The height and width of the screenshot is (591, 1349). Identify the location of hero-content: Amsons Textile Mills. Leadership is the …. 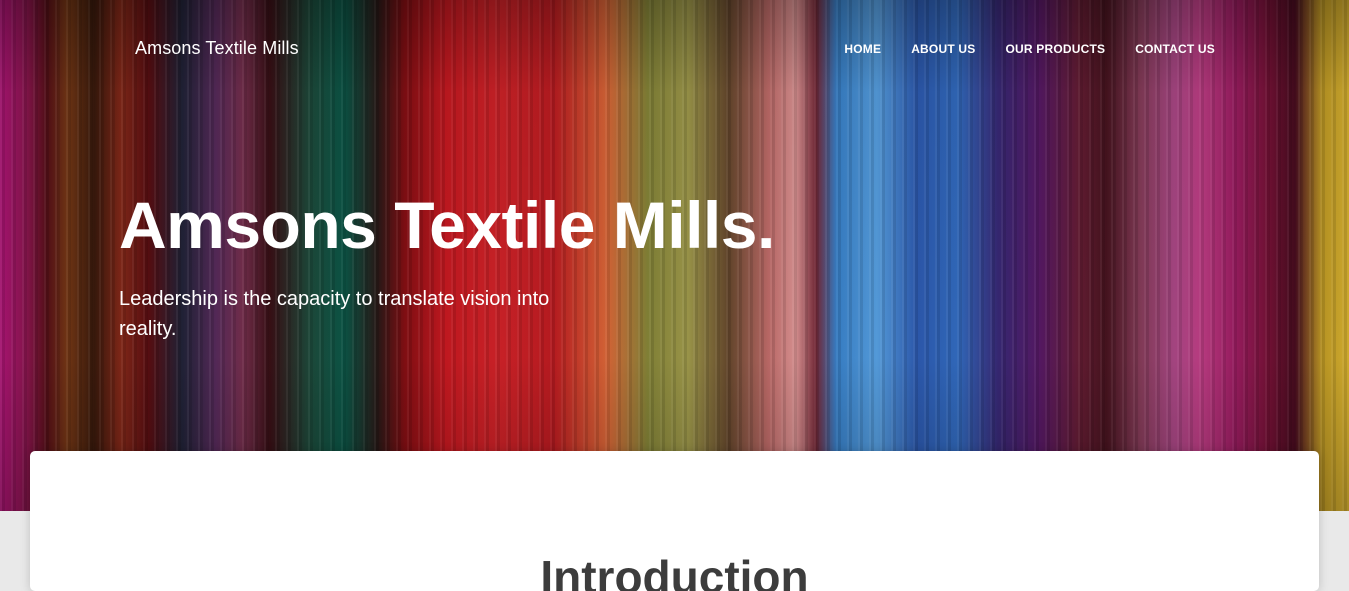
(447, 263).